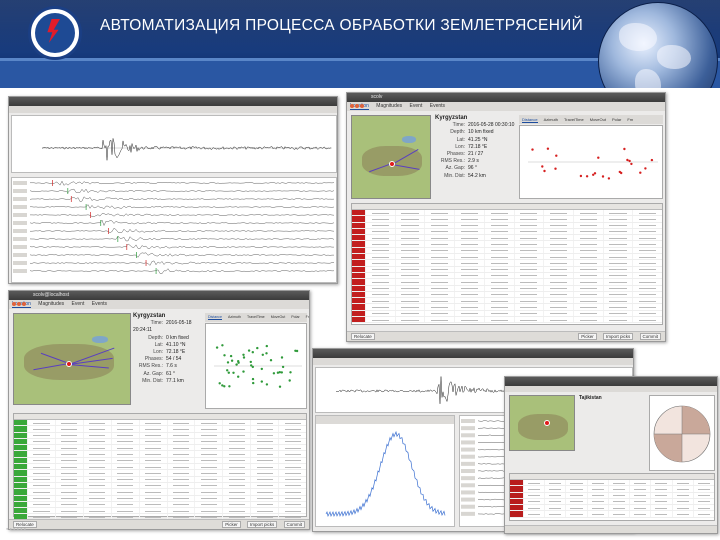  Describe the element at coordinates (611, 455) in the screenshot. I see `focal-mechanism-window: Tajikistan` at that location.